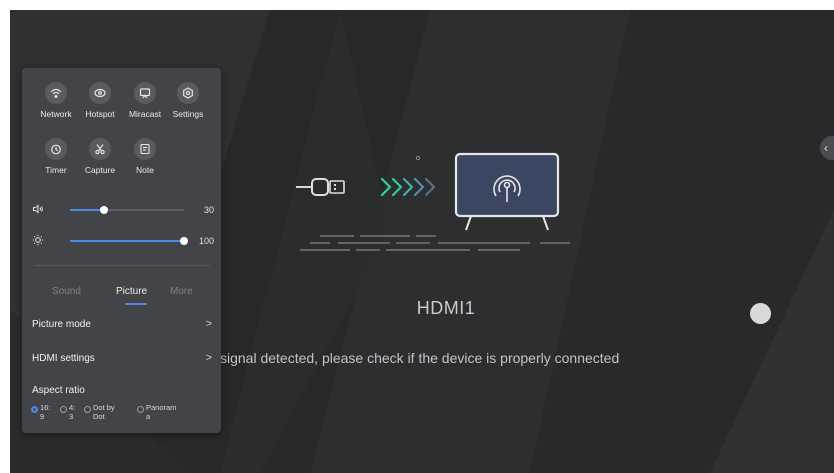 The image size is (834, 473). What do you see at coordinates (100, 93) in the screenshot?
I see `hotspot-icon` at bounding box center [100, 93].